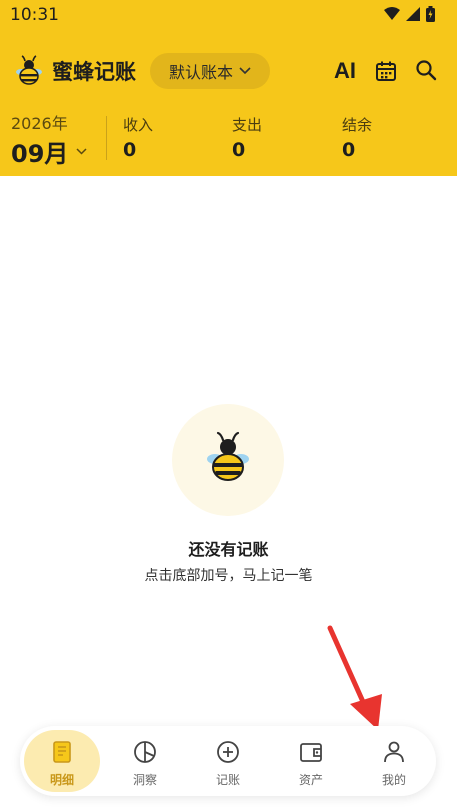  Describe the element at coordinates (34, 15) in the screenshot. I see `status-time: 10:31` at that location.